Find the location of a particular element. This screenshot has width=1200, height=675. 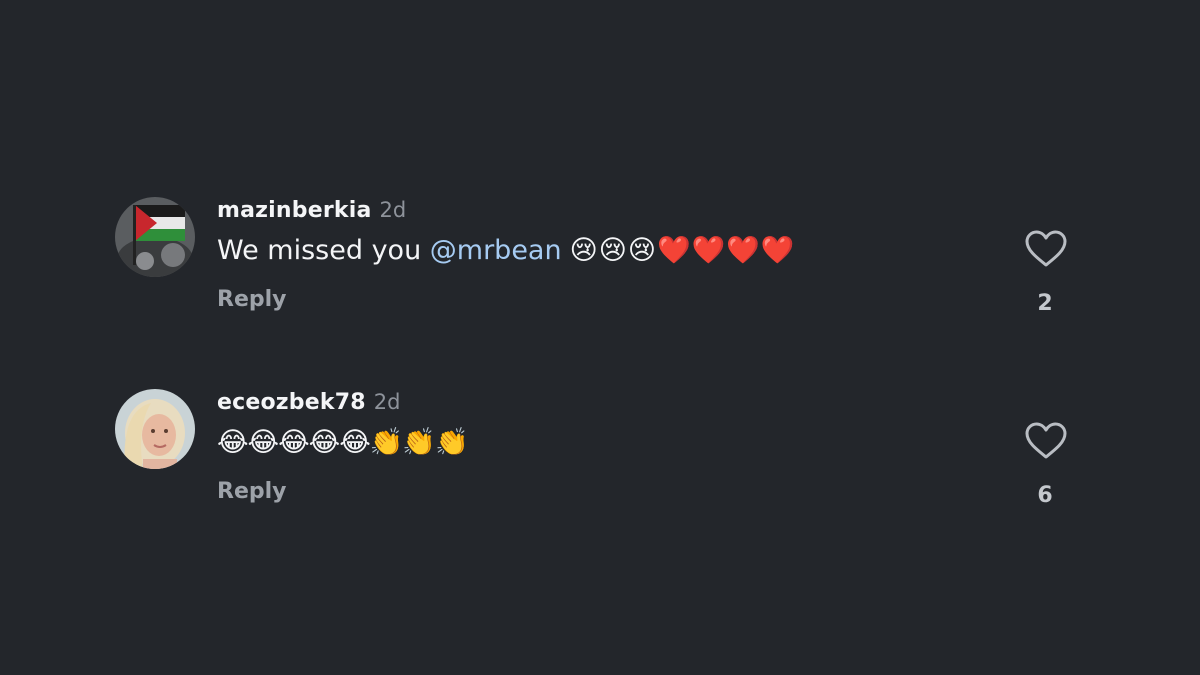

mention-link: @mrbean is located at coordinates (496, 250).